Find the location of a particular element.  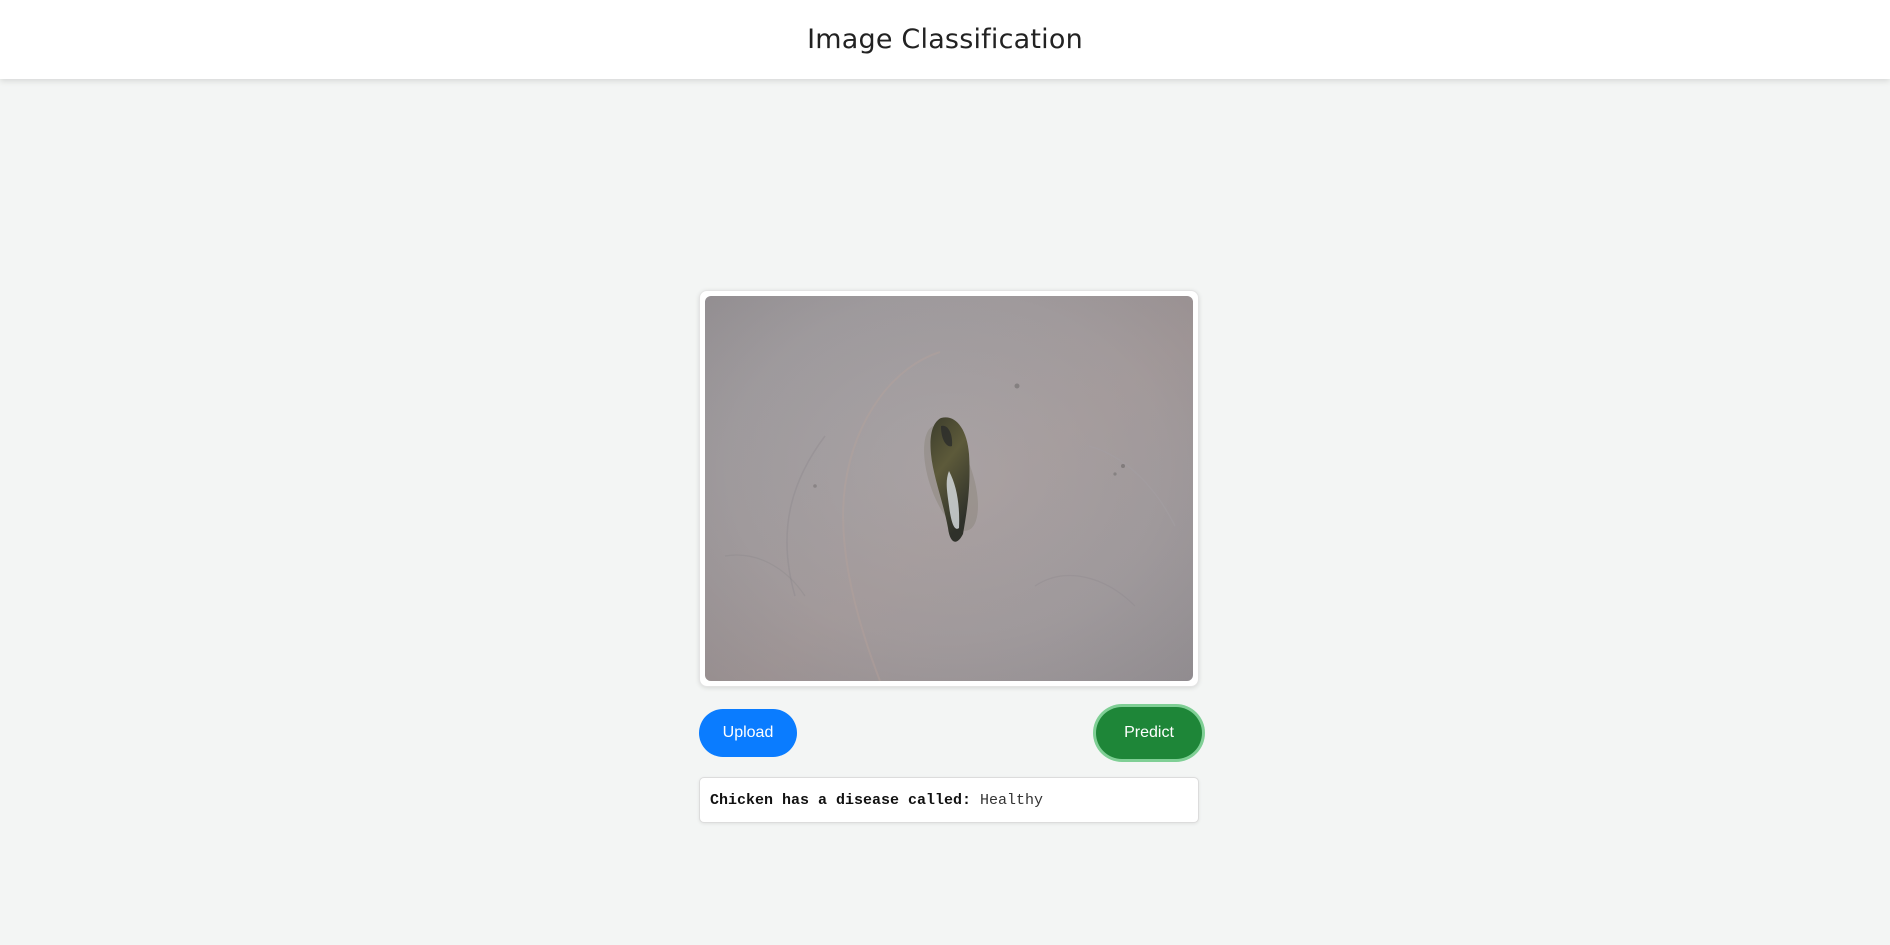

predict-button: Predict is located at coordinates (1149, 733).